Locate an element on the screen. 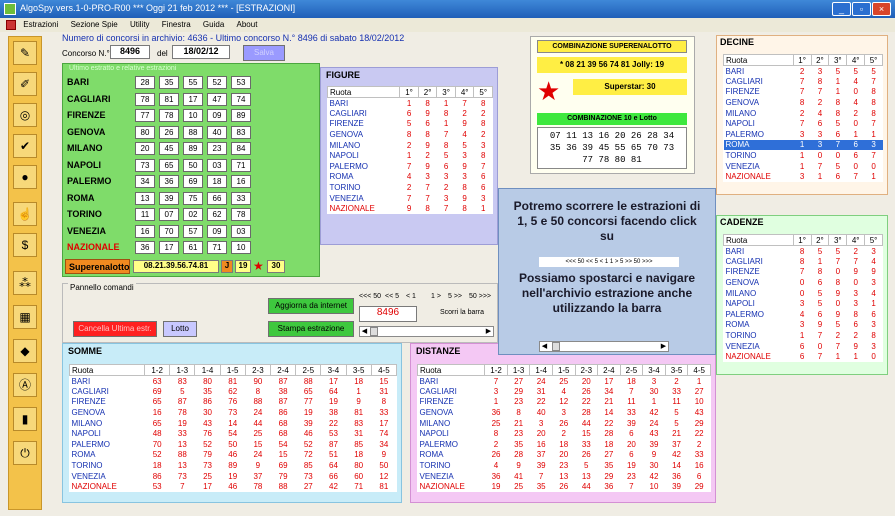 This screenshot has height=516, width=895. book-icon: ▮ is located at coordinates (25, 419).